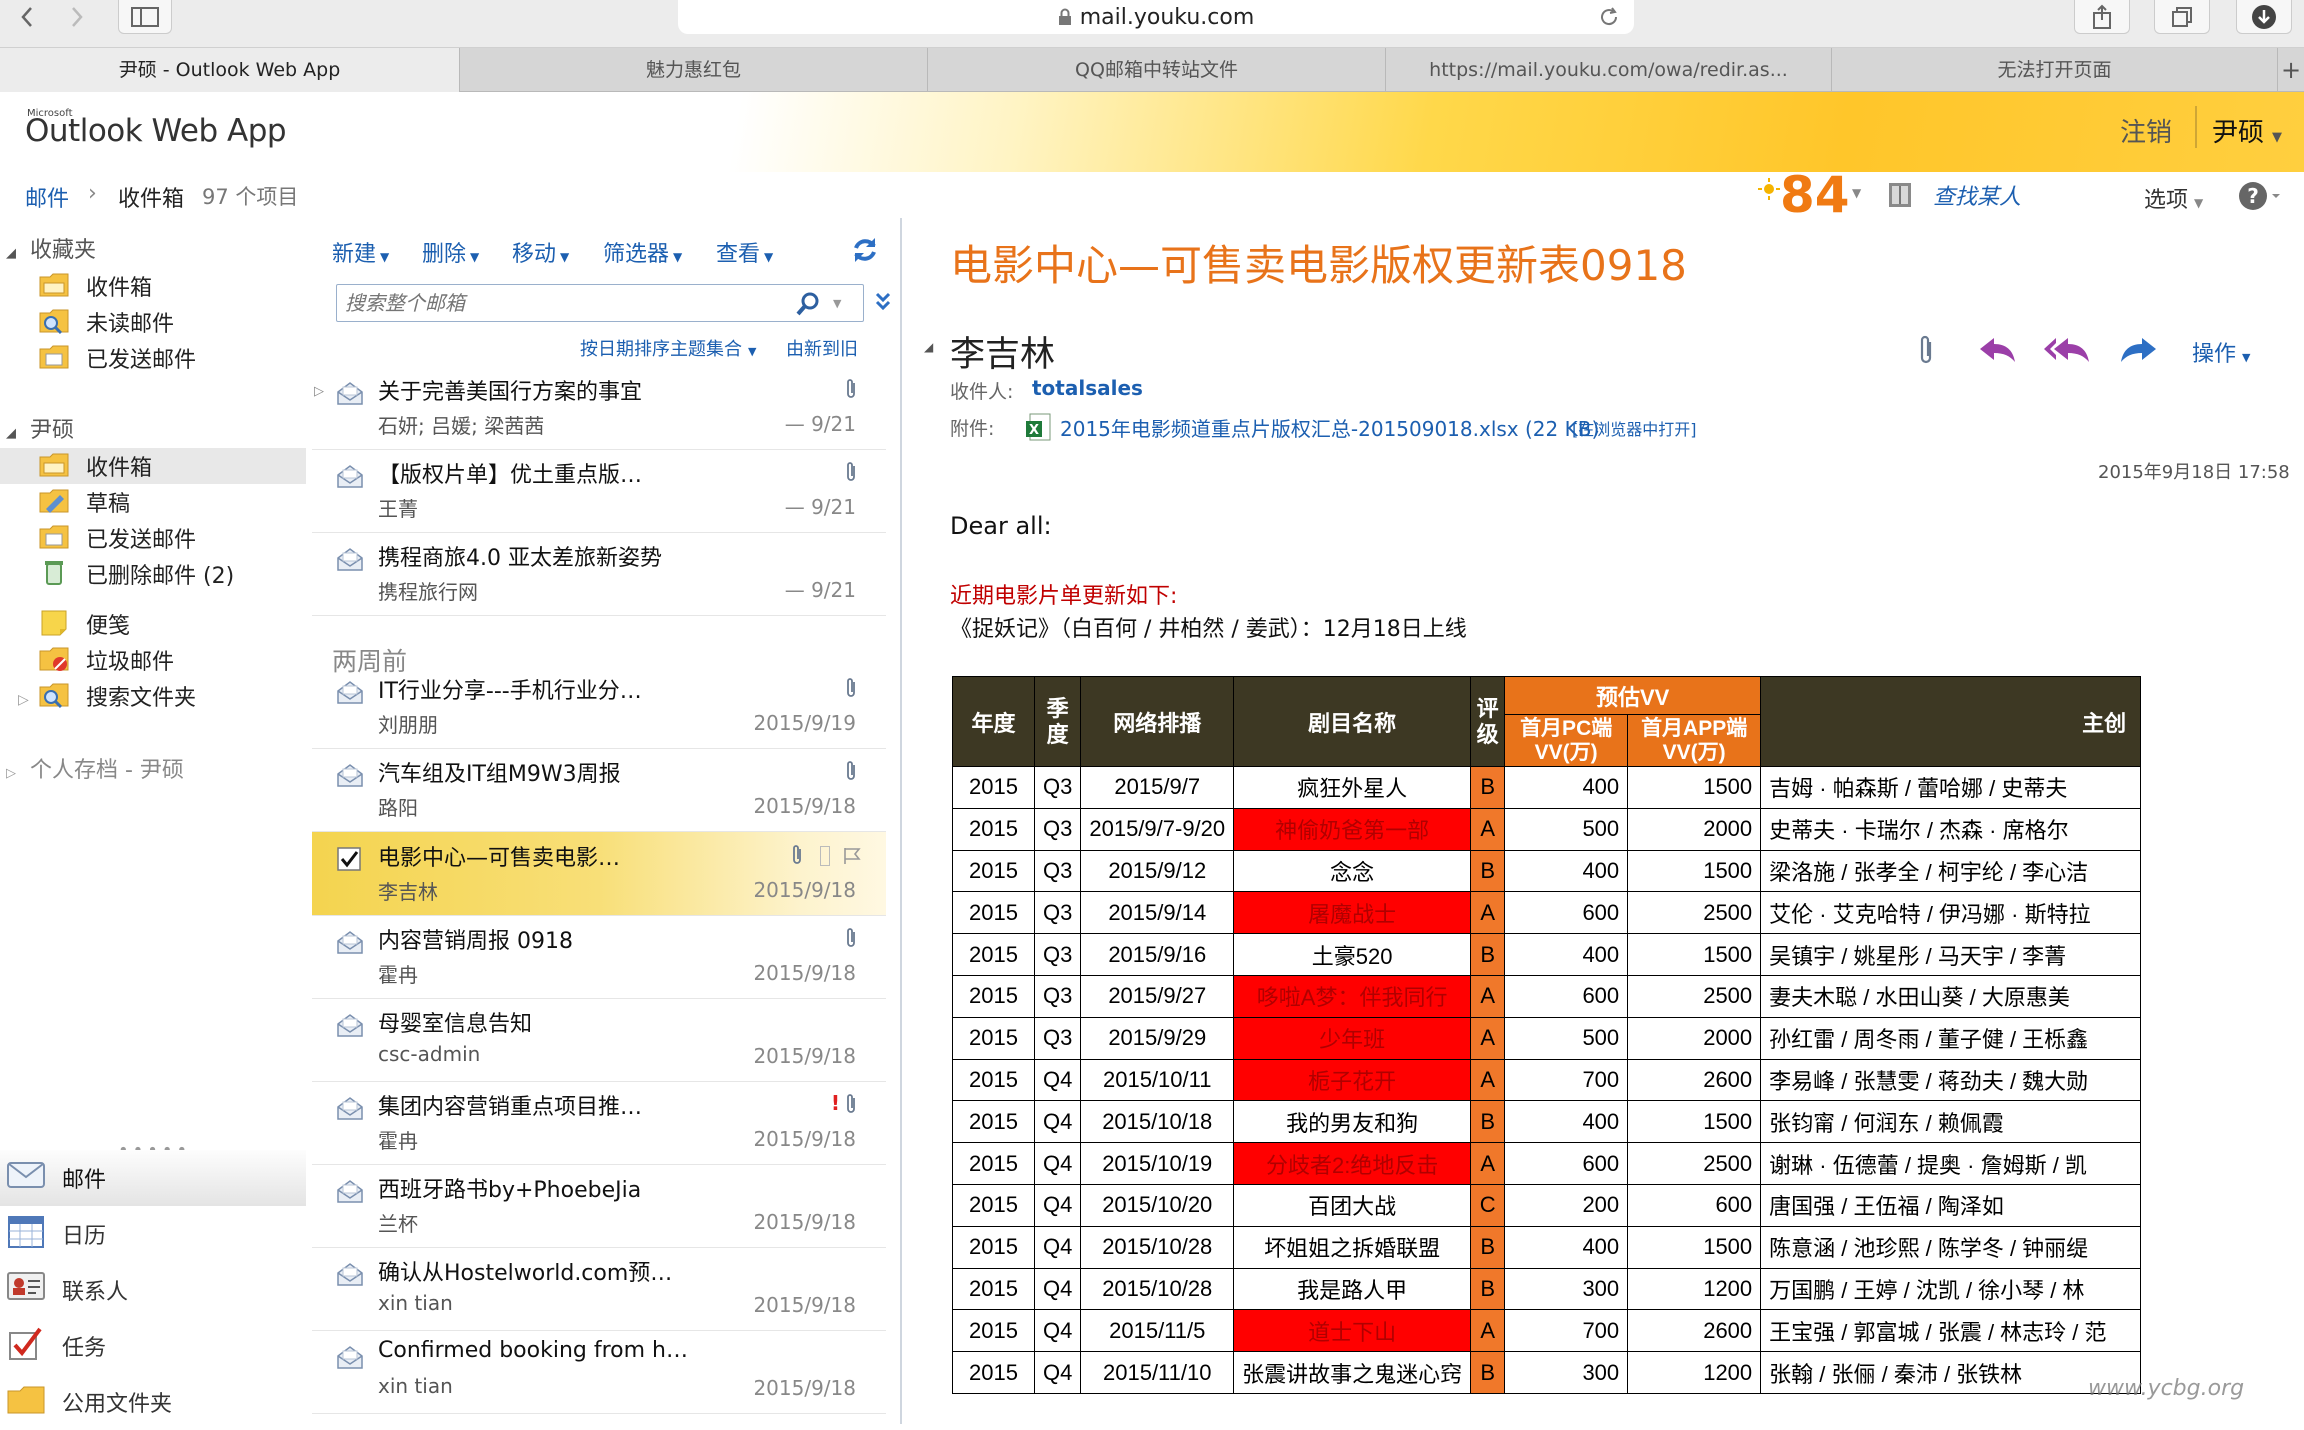 This screenshot has height=1430, width=2304. What do you see at coordinates (153, 1178) in the screenshot?
I see `nav-mail: 邮件` at bounding box center [153, 1178].